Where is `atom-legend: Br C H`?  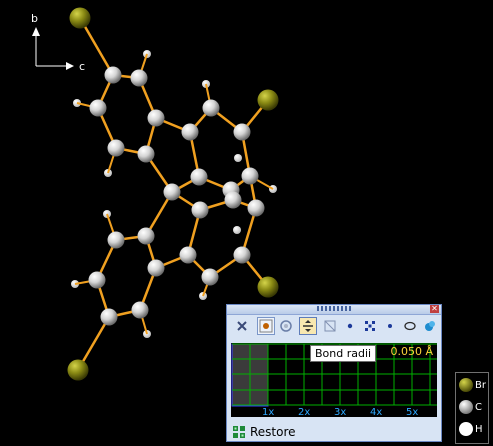
atom-legend: Br C H is located at coordinates (472, 408).